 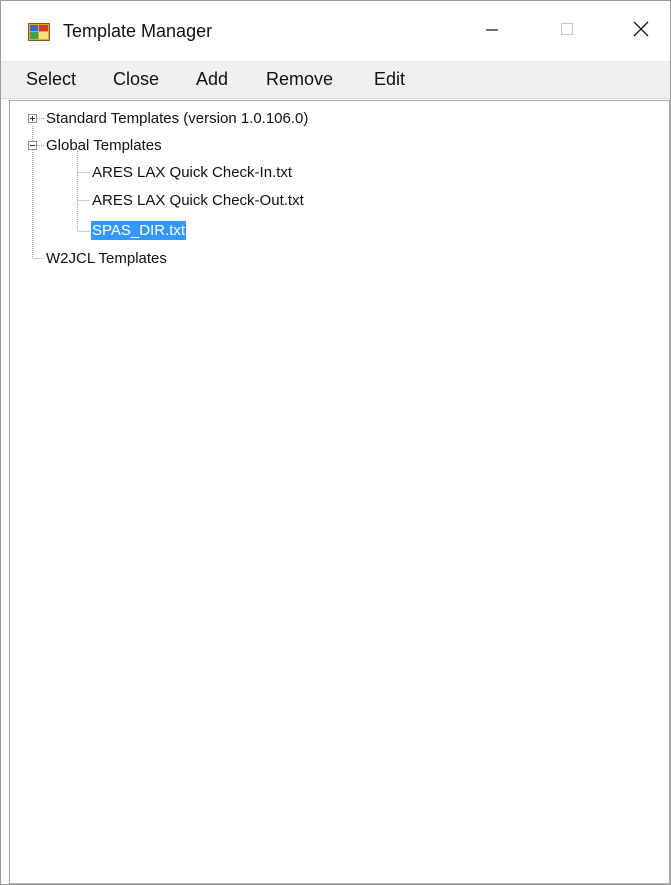 What do you see at coordinates (212, 79) in the screenshot?
I see `menu-add: Add` at bounding box center [212, 79].